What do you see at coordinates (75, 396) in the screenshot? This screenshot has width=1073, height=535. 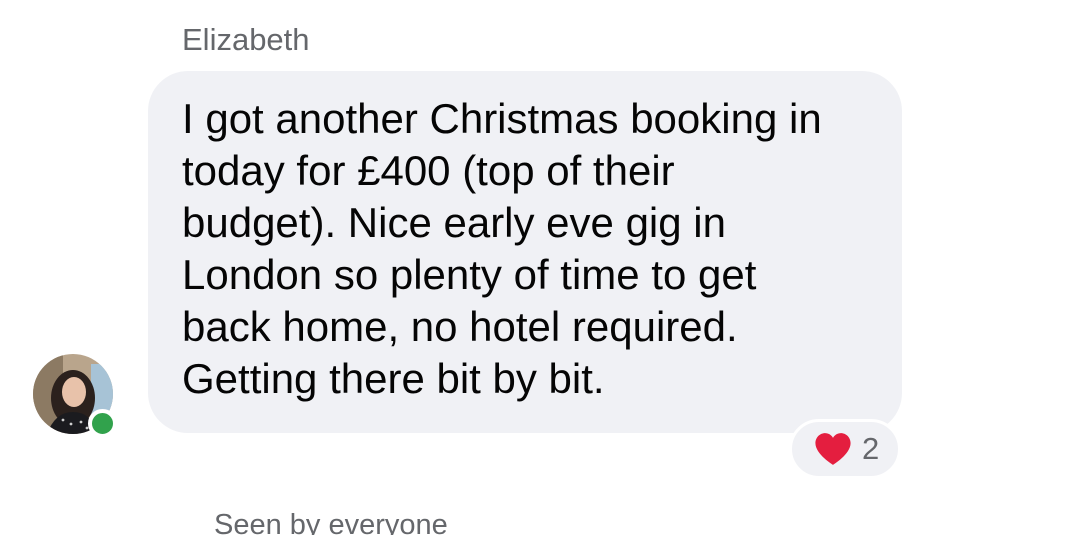 I see `avatar` at bounding box center [75, 396].